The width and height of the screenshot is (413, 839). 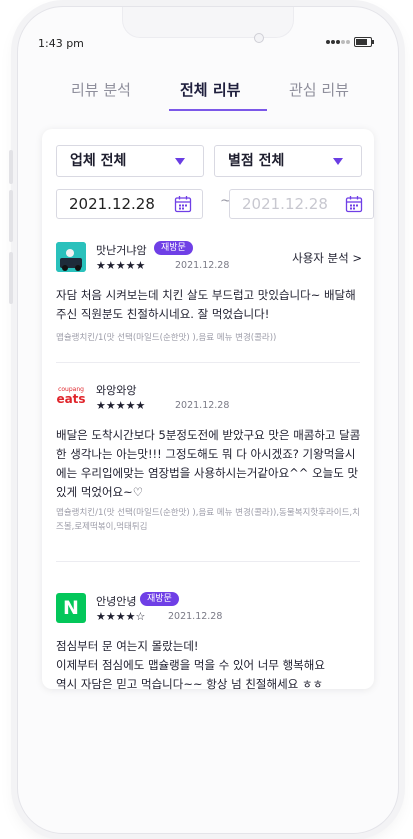 I want to click on company-filter-label: 업체 전체, so click(x=98, y=161).